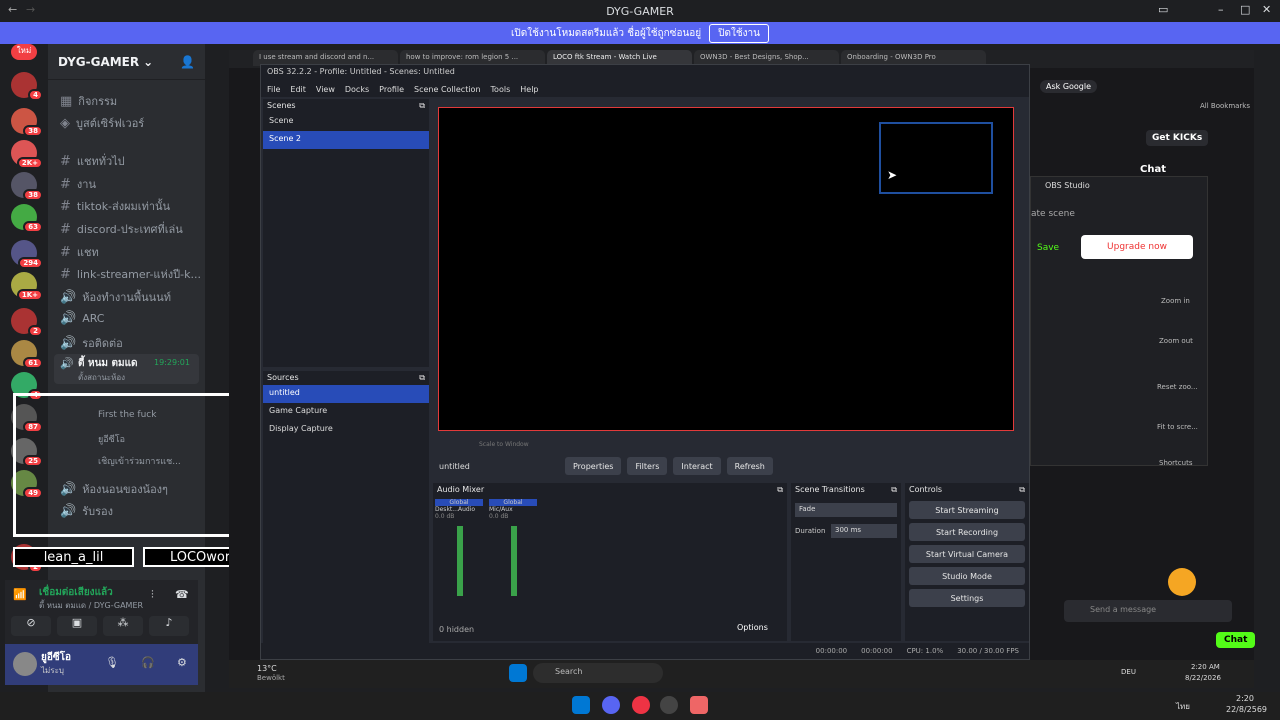 The width and height of the screenshot is (1280, 720). I want to click on headphones-icon: 🎧, so click(148, 662).